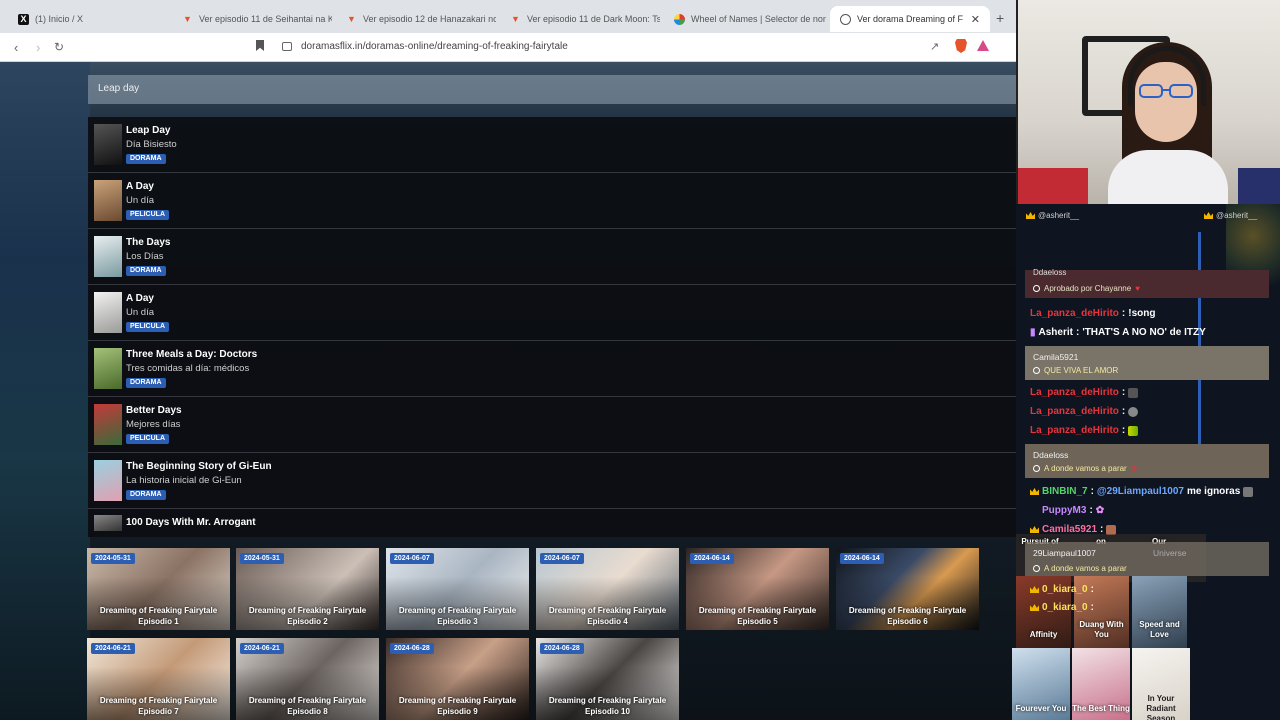  What do you see at coordinates (1118, 332) in the screenshot?
I see `chat-message: ▮ Asherit: 'THAT'S A NO NO' de ITZY` at bounding box center [1118, 332].